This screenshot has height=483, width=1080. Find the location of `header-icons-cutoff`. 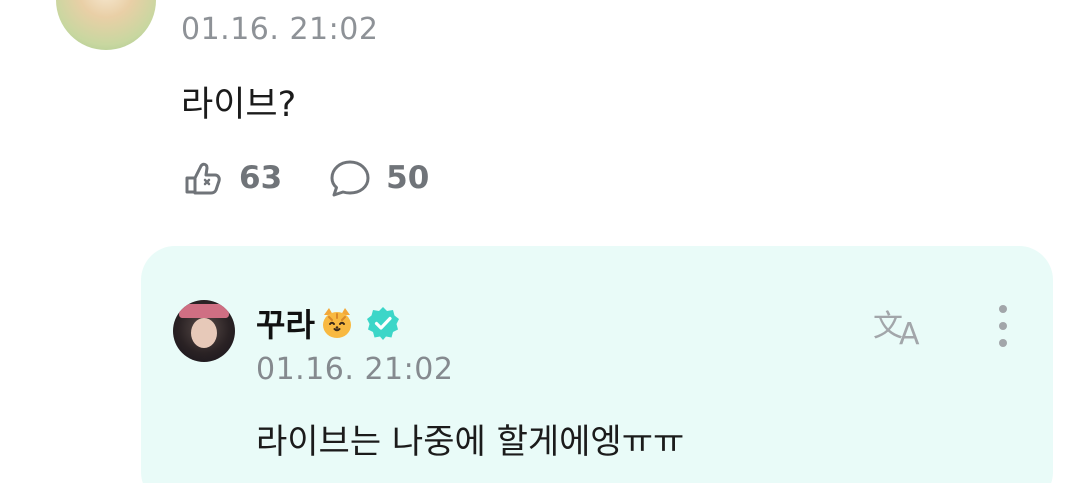

header-icons-cutoff is located at coordinates (970, 5).